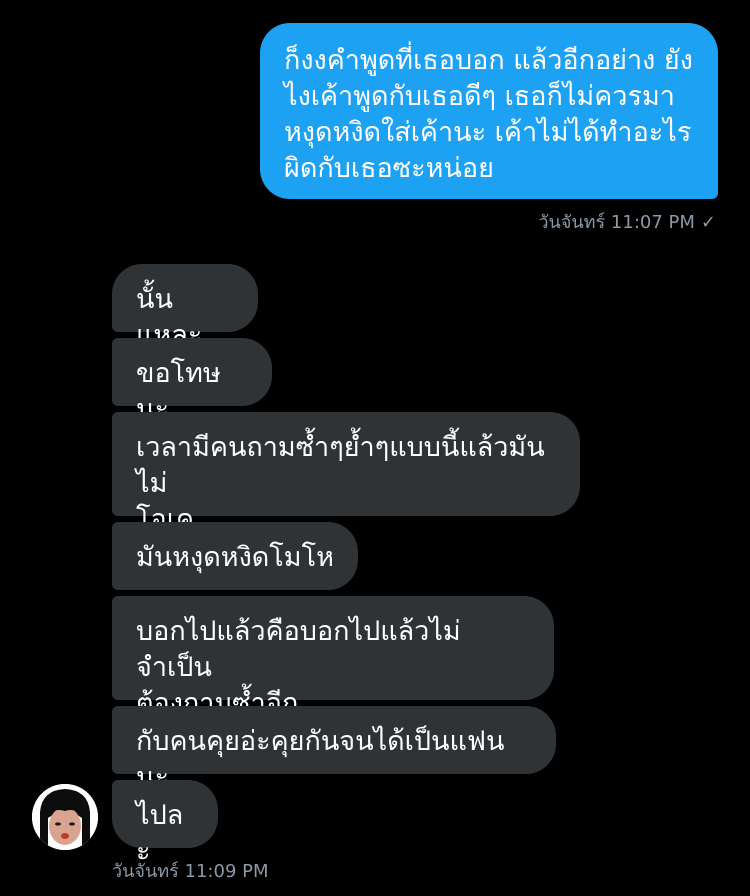 The width and height of the screenshot is (750, 896). I want to click on message-bubble-incoming: ไปละ, so click(165, 823).